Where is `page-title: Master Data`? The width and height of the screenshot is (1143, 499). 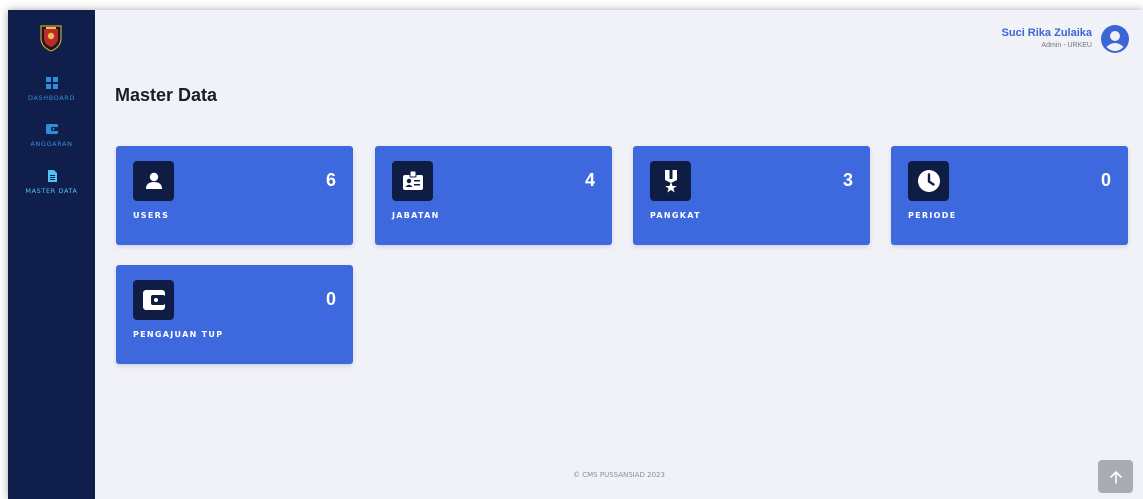 page-title: Master Data is located at coordinates (166, 95).